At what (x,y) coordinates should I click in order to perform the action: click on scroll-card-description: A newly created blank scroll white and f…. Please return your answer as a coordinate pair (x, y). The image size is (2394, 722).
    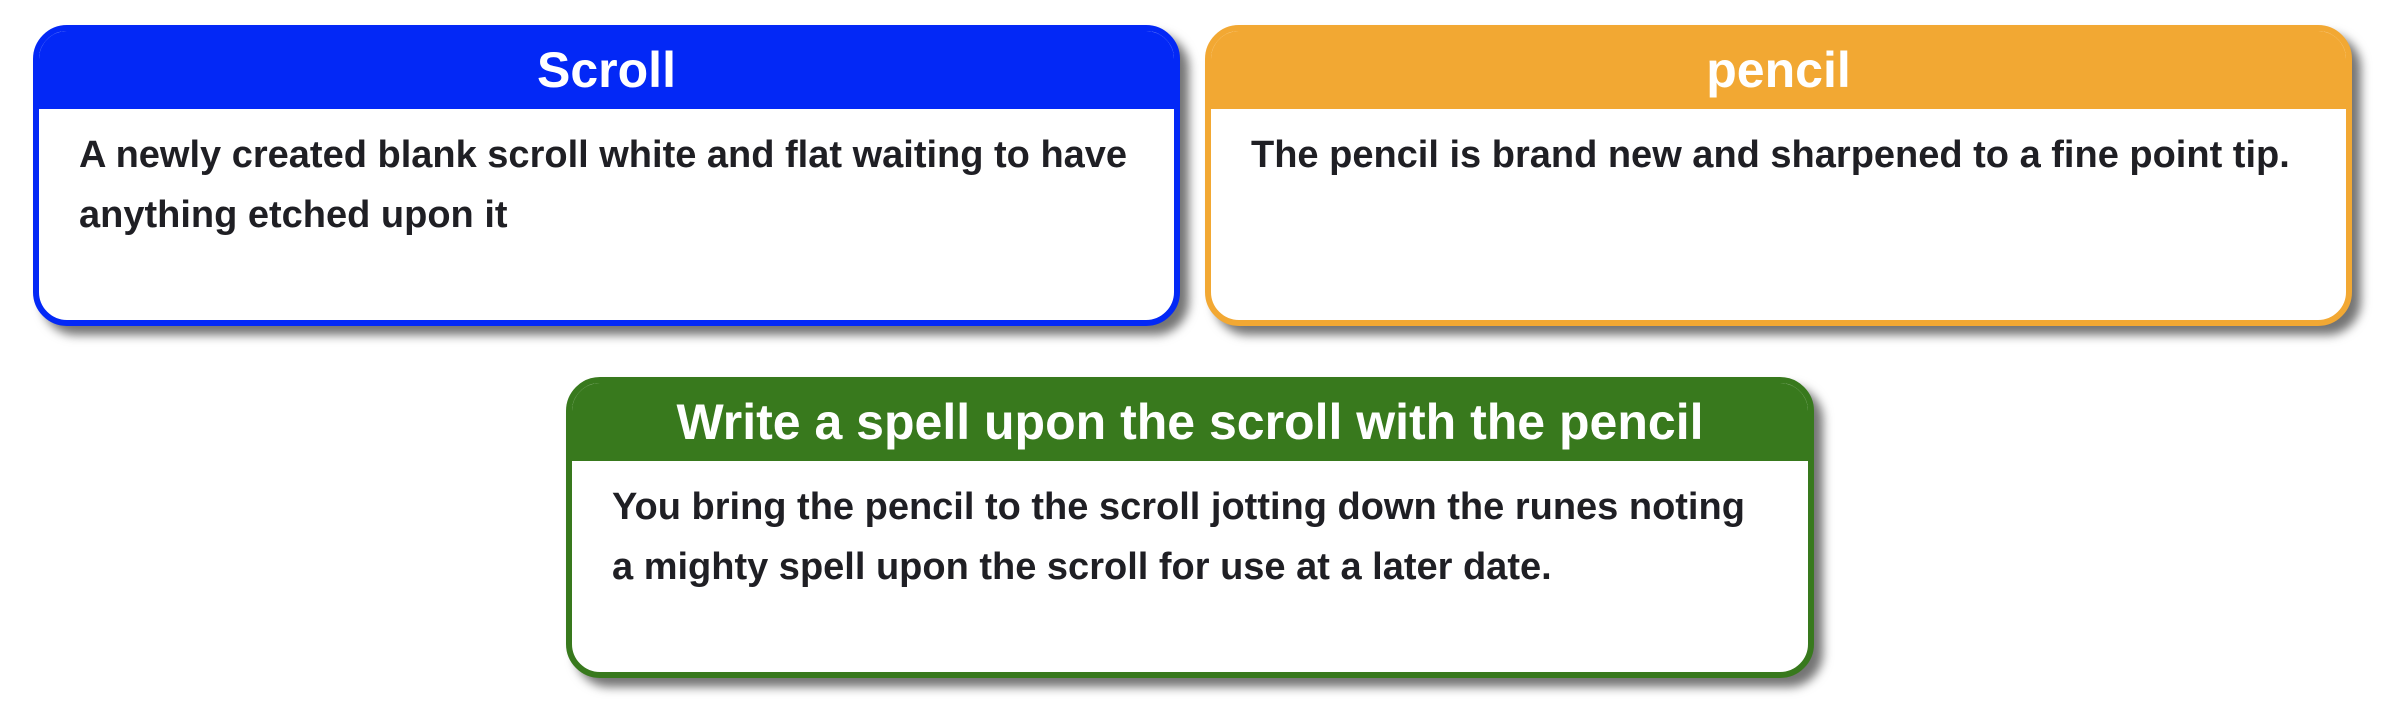
    Looking at the image, I should click on (603, 185).